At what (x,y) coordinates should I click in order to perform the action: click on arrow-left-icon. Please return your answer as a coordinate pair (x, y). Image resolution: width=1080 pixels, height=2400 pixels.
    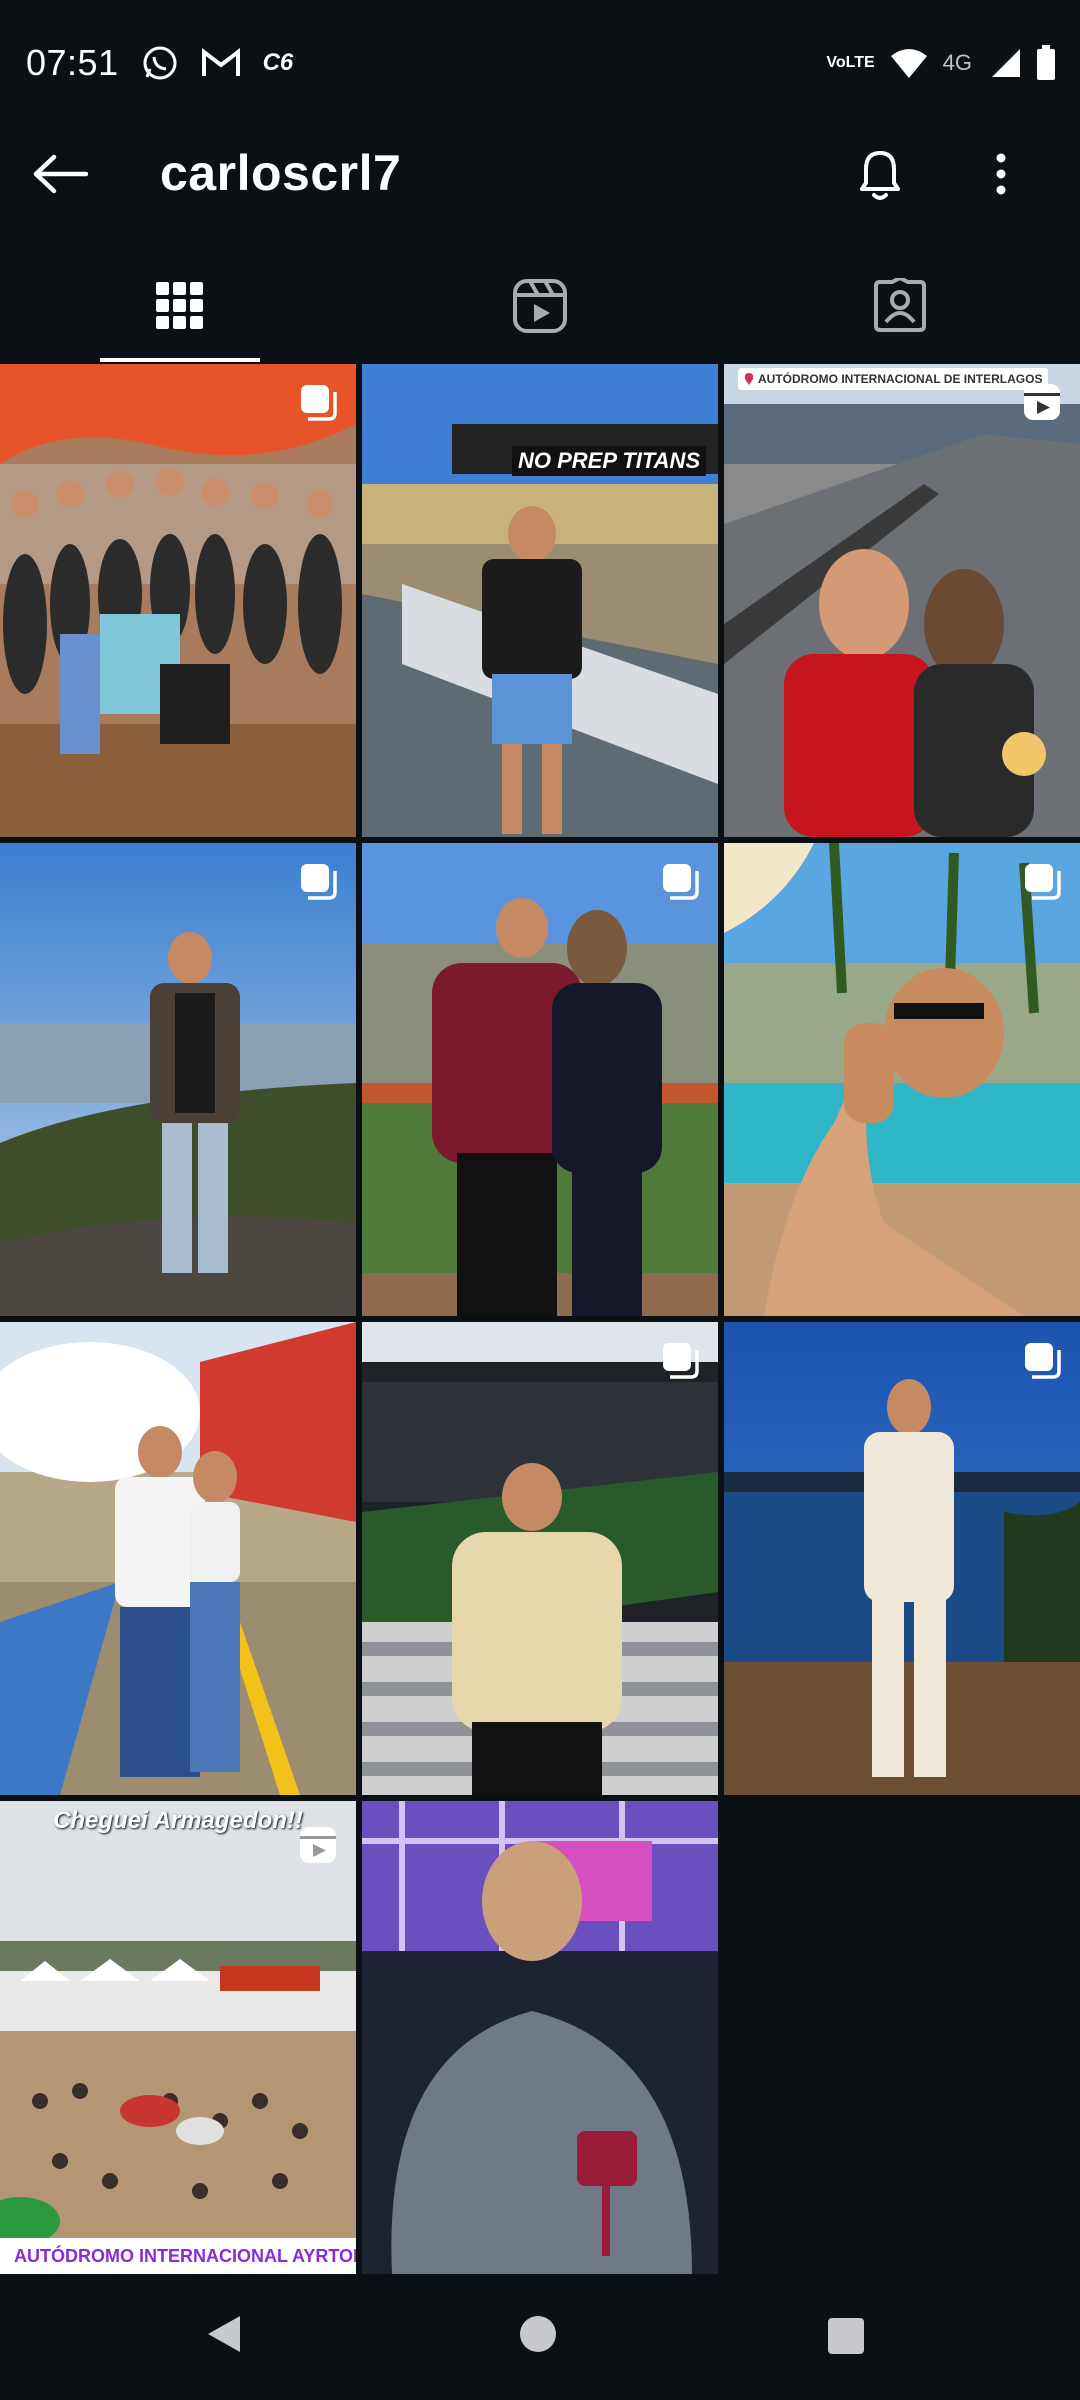
    Looking at the image, I should click on (60, 174).